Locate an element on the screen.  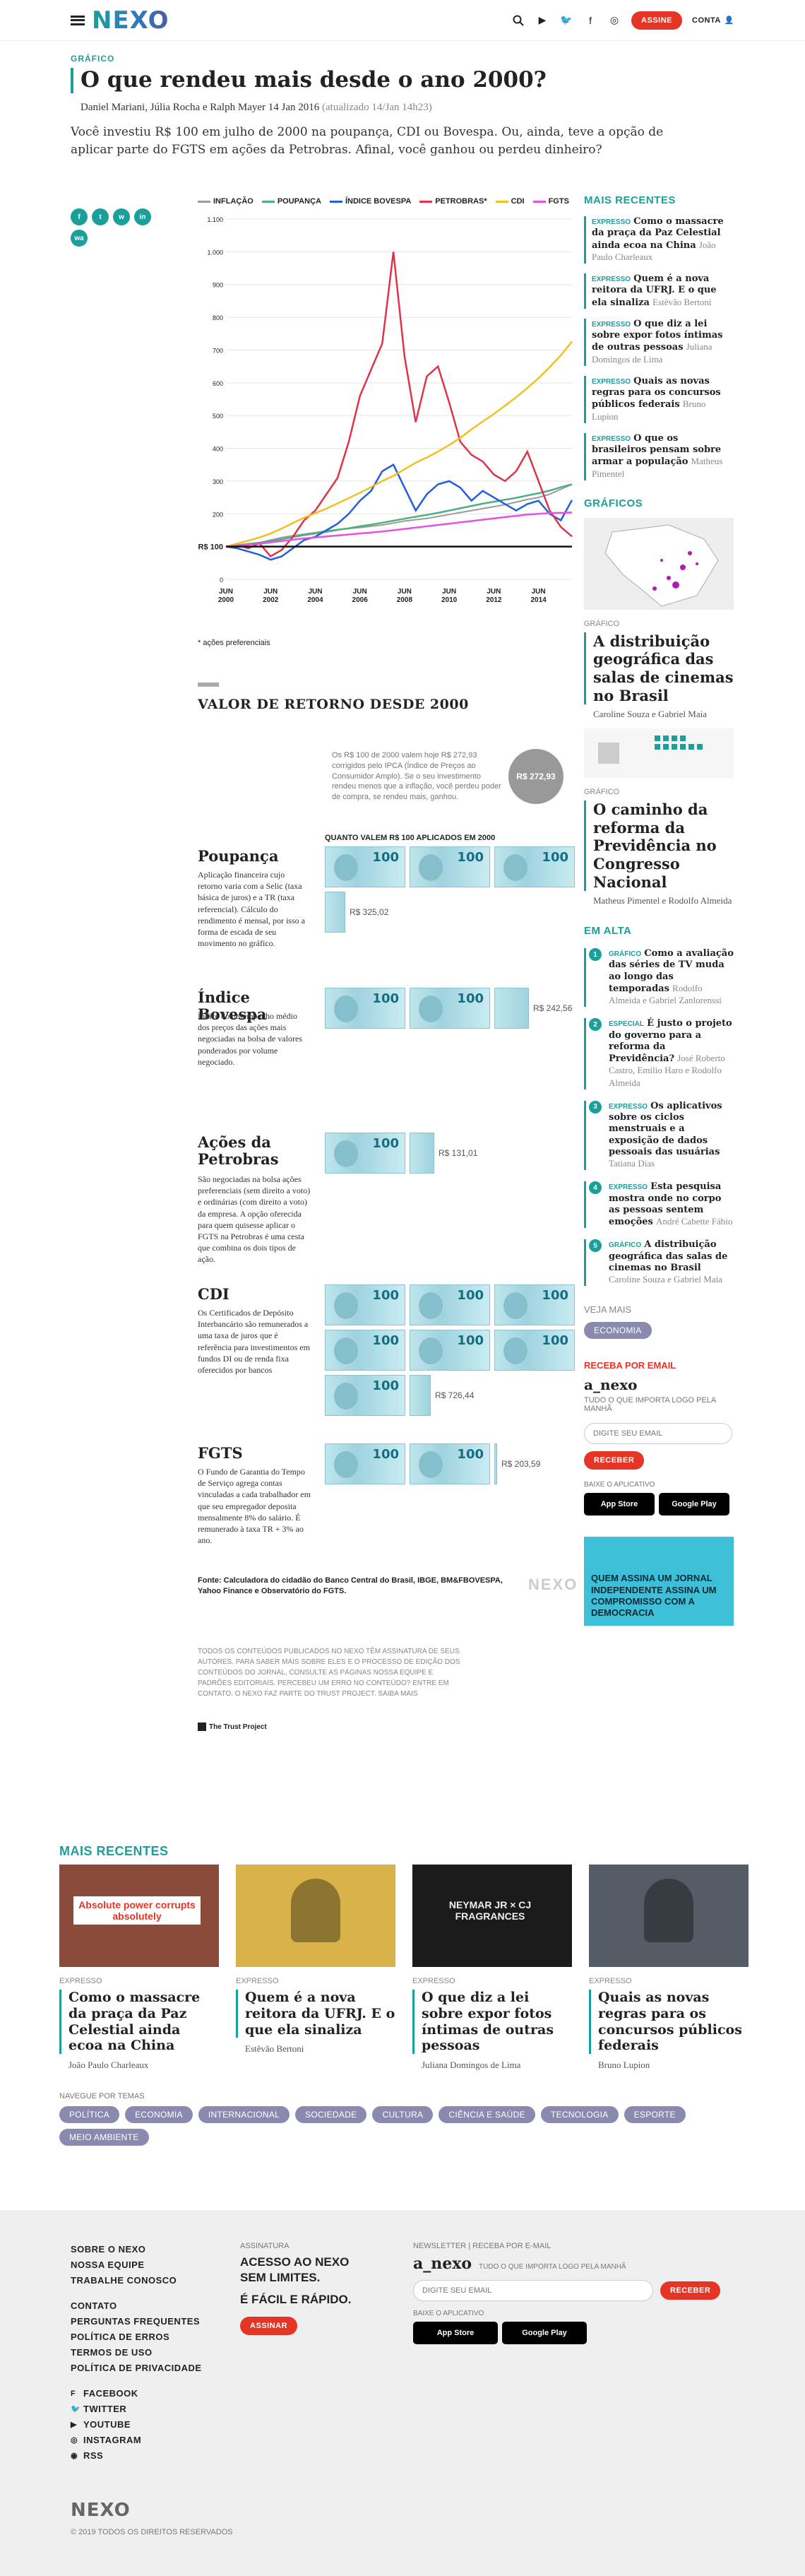
sidebar-email-input: DIGITE SEU EMAIL is located at coordinates (658, 1434).